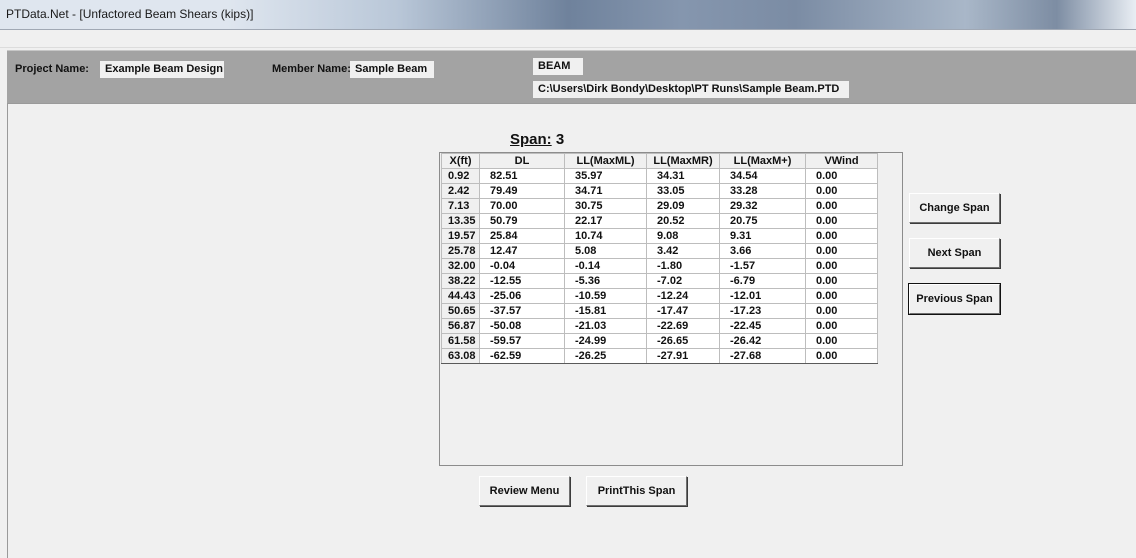 The width and height of the screenshot is (1136, 558). What do you see at coordinates (605, 341) in the screenshot?
I see `cell-ll-maxml: -24.99` at bounding box center [605, 341].